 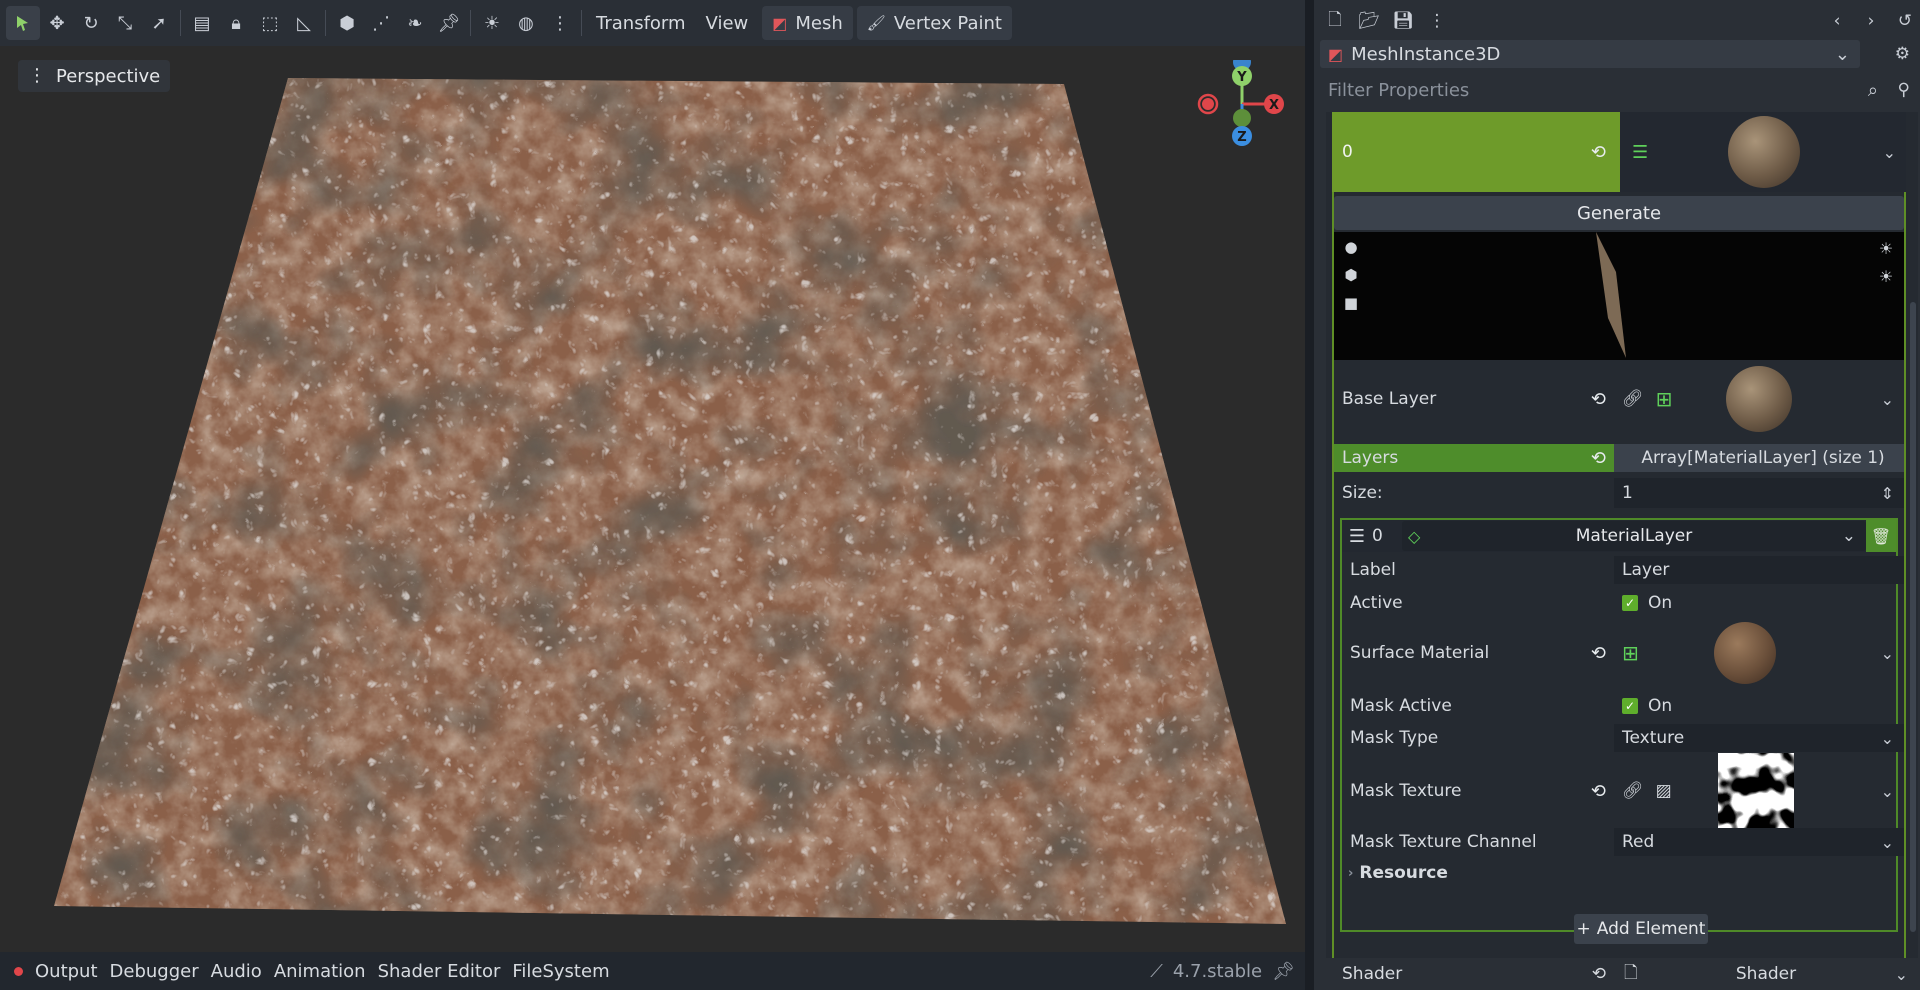 What do you see at coordinates (1660, 603) in the screenshot?
I see `active-value: On` at bounding box center [1660, 603].